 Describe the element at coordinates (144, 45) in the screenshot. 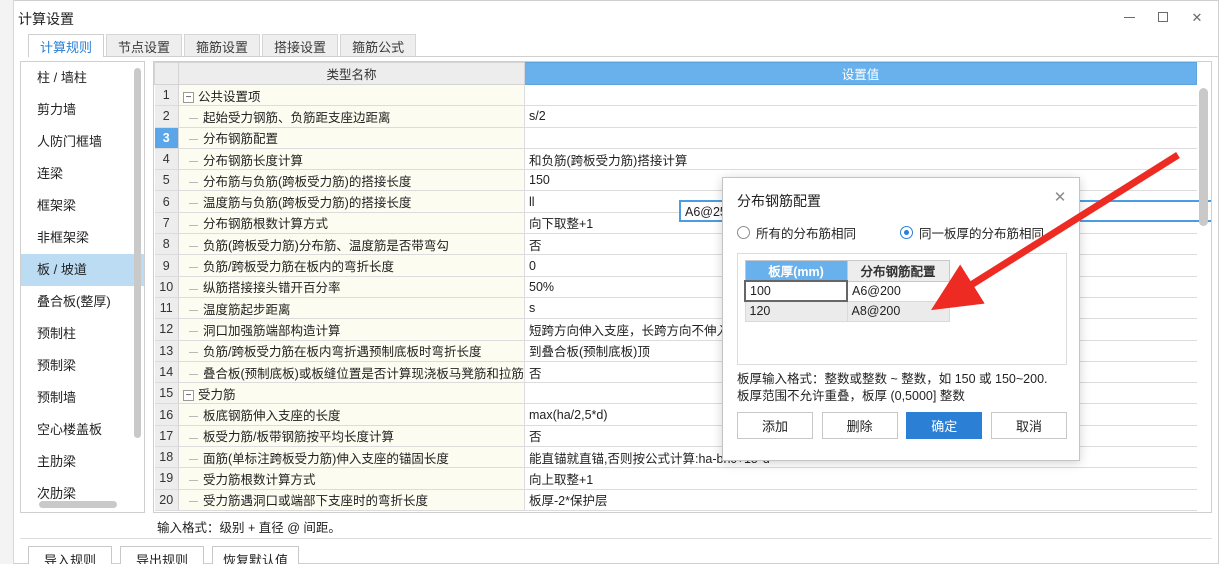

I see `tab-node-settings: 节点设置` at that location.